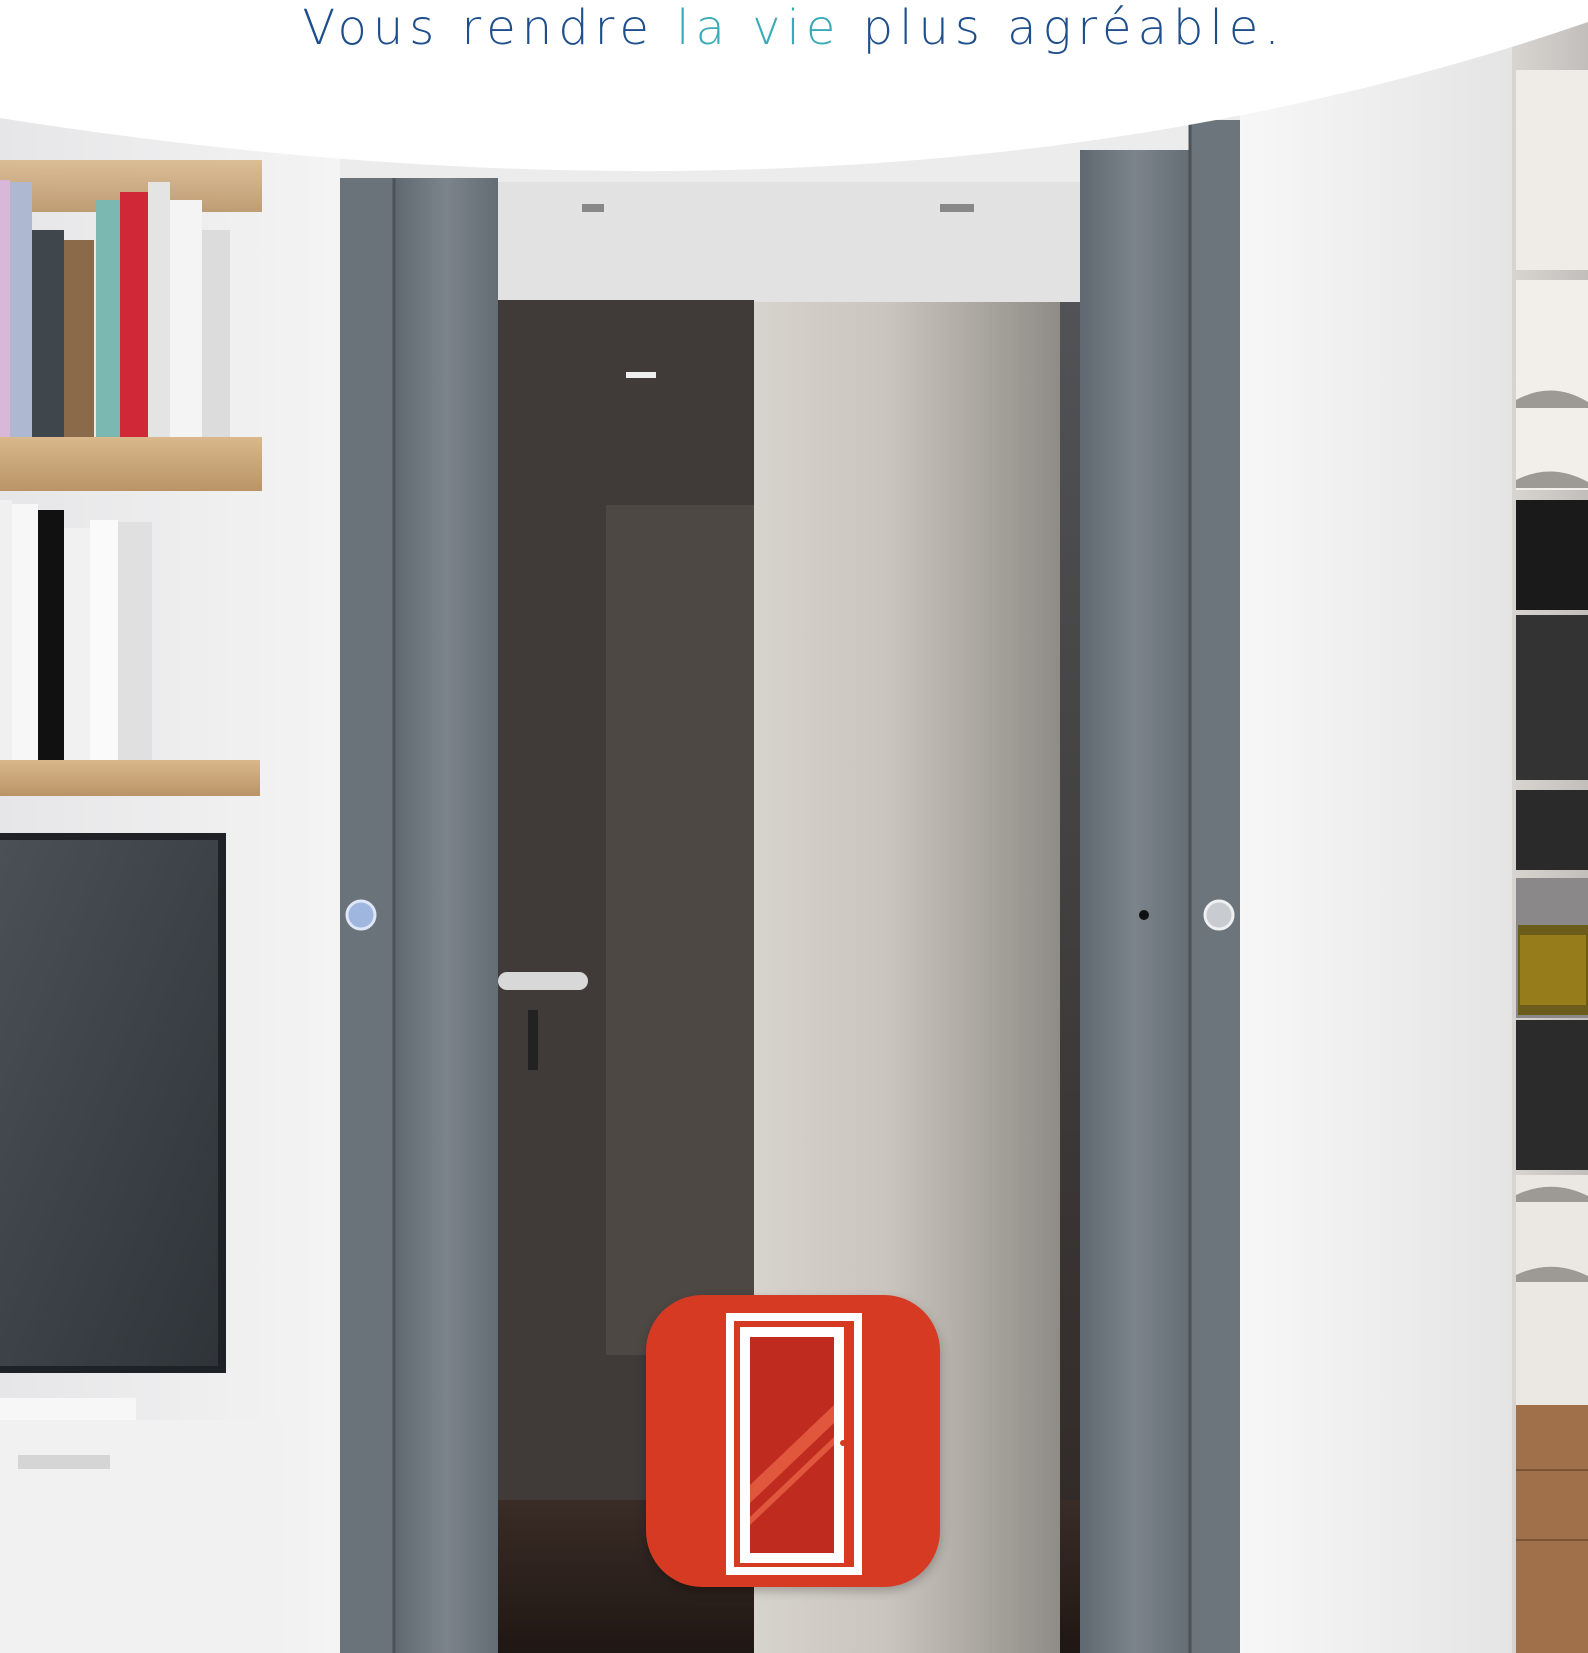 This screenshot has height=1653, width=1588. I want to click on television, so click(113, 1103).